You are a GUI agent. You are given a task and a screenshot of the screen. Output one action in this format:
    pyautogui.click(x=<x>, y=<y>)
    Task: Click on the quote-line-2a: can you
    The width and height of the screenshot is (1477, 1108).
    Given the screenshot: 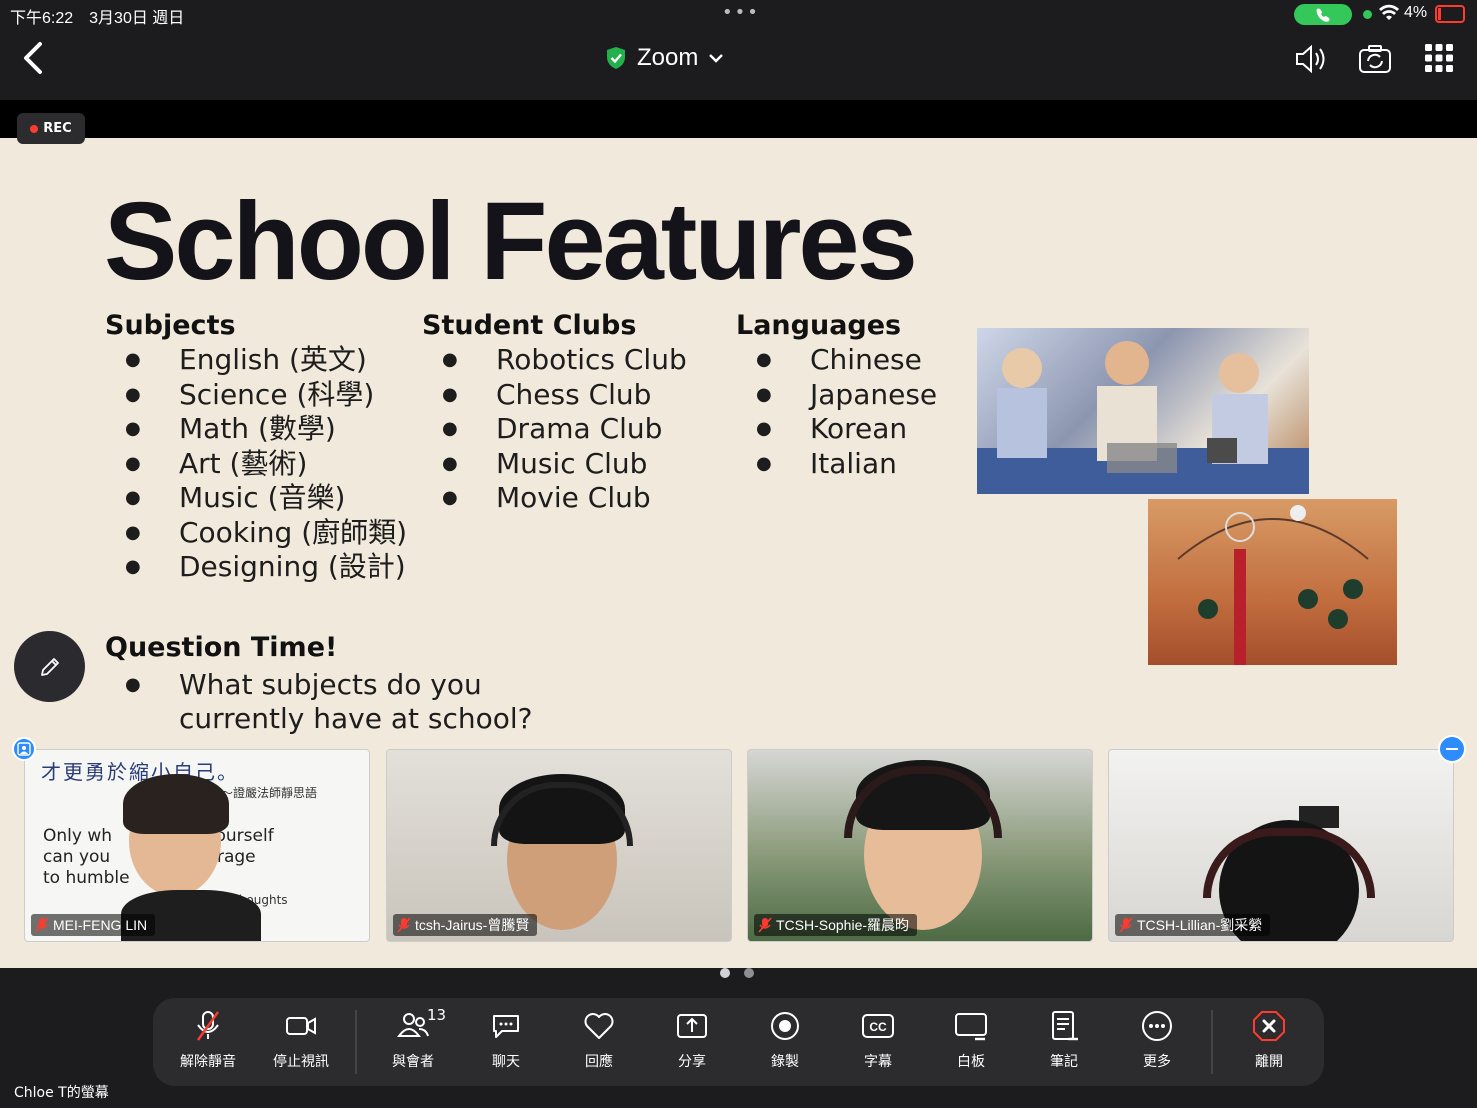 What is the action you would take?
    pyautogui.click(x=77, y=857)
    